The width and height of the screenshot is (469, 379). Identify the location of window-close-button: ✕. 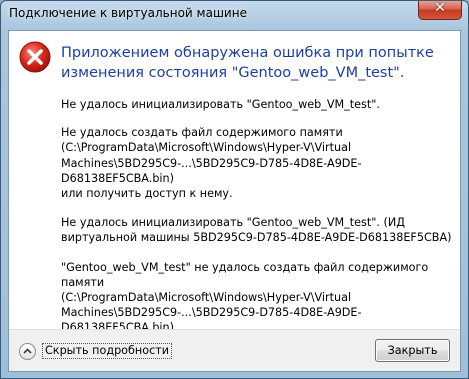
(440, 10).